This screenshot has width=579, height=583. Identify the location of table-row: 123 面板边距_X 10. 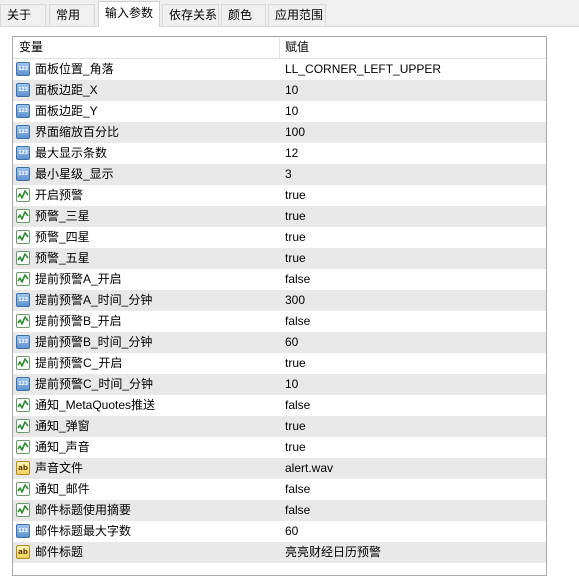
(279, 90).